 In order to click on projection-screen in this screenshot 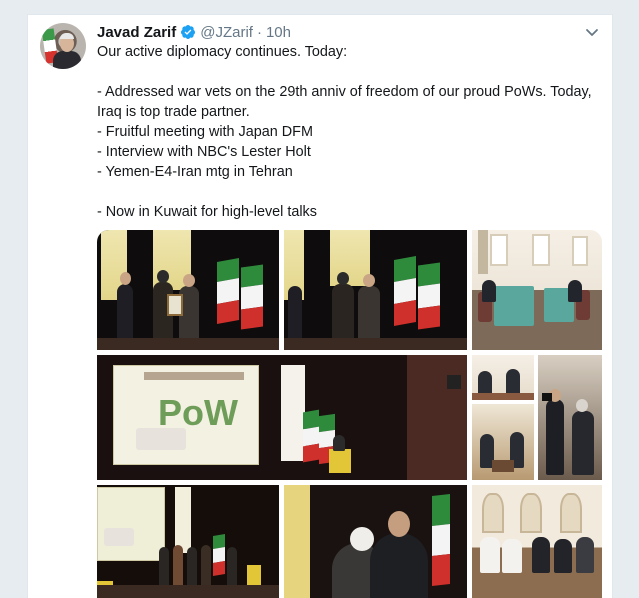, I will do `click(131, 524)`.